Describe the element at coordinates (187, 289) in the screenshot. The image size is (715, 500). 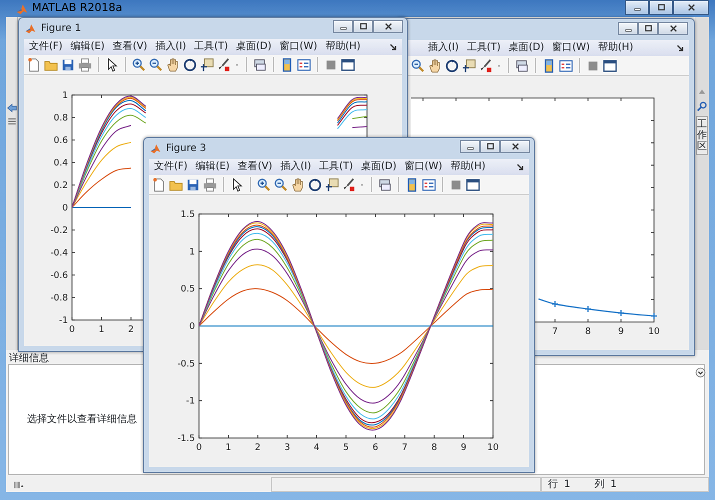
I see `tick-label: 0.5` at that location.